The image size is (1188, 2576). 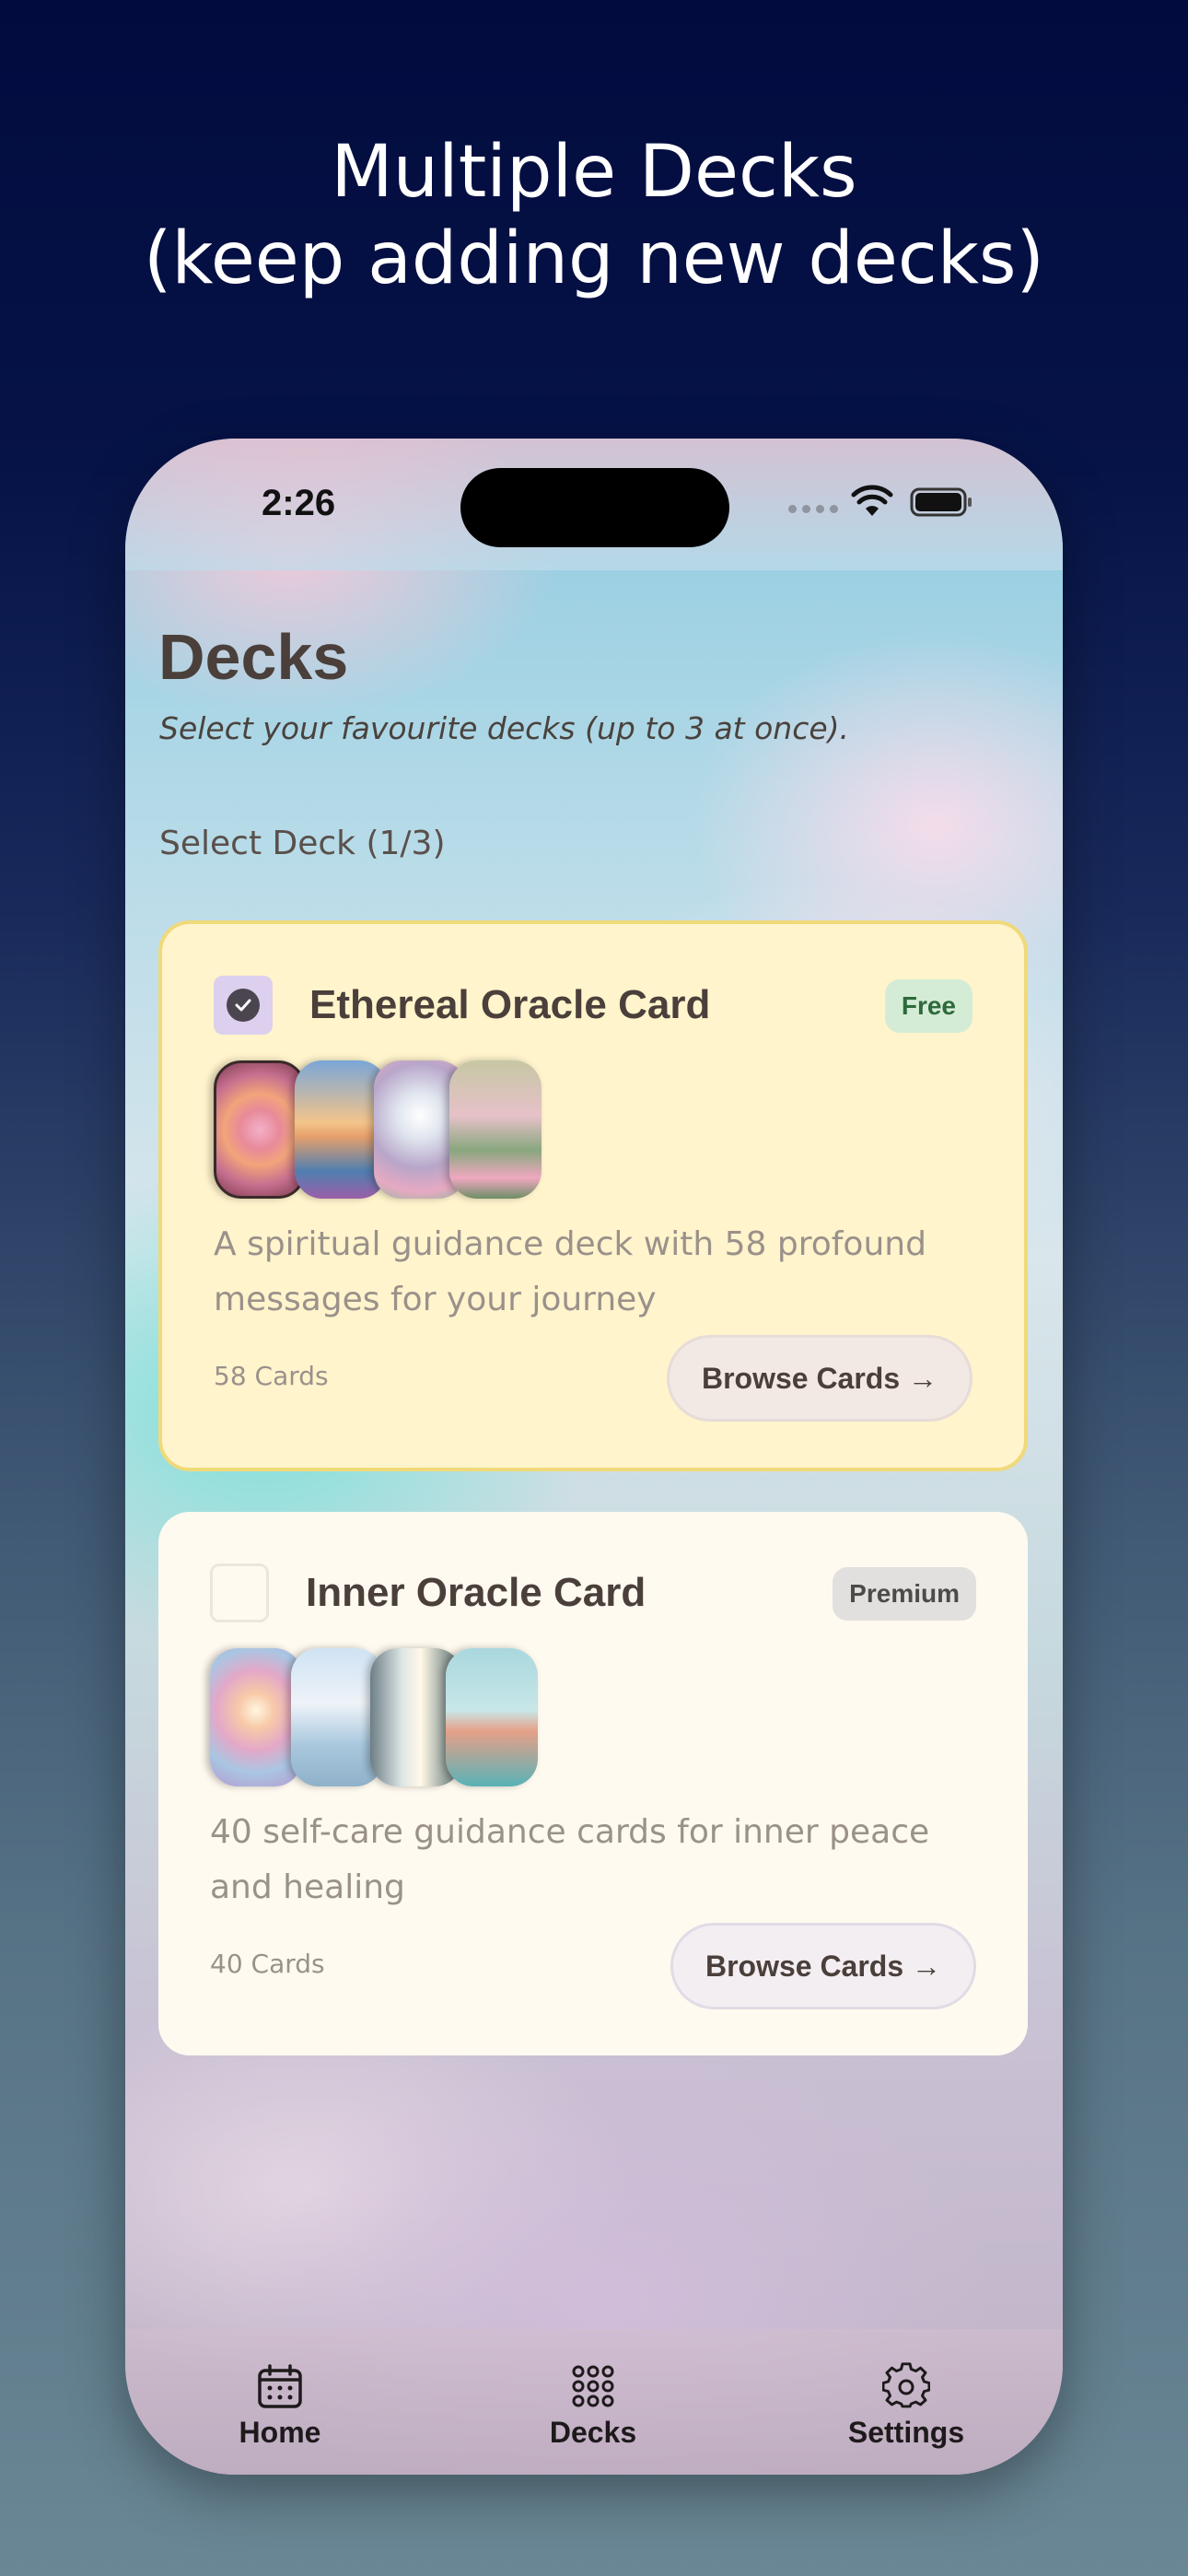 I want to click on card-count: 40 Cards, so click(x=267, y=1964).